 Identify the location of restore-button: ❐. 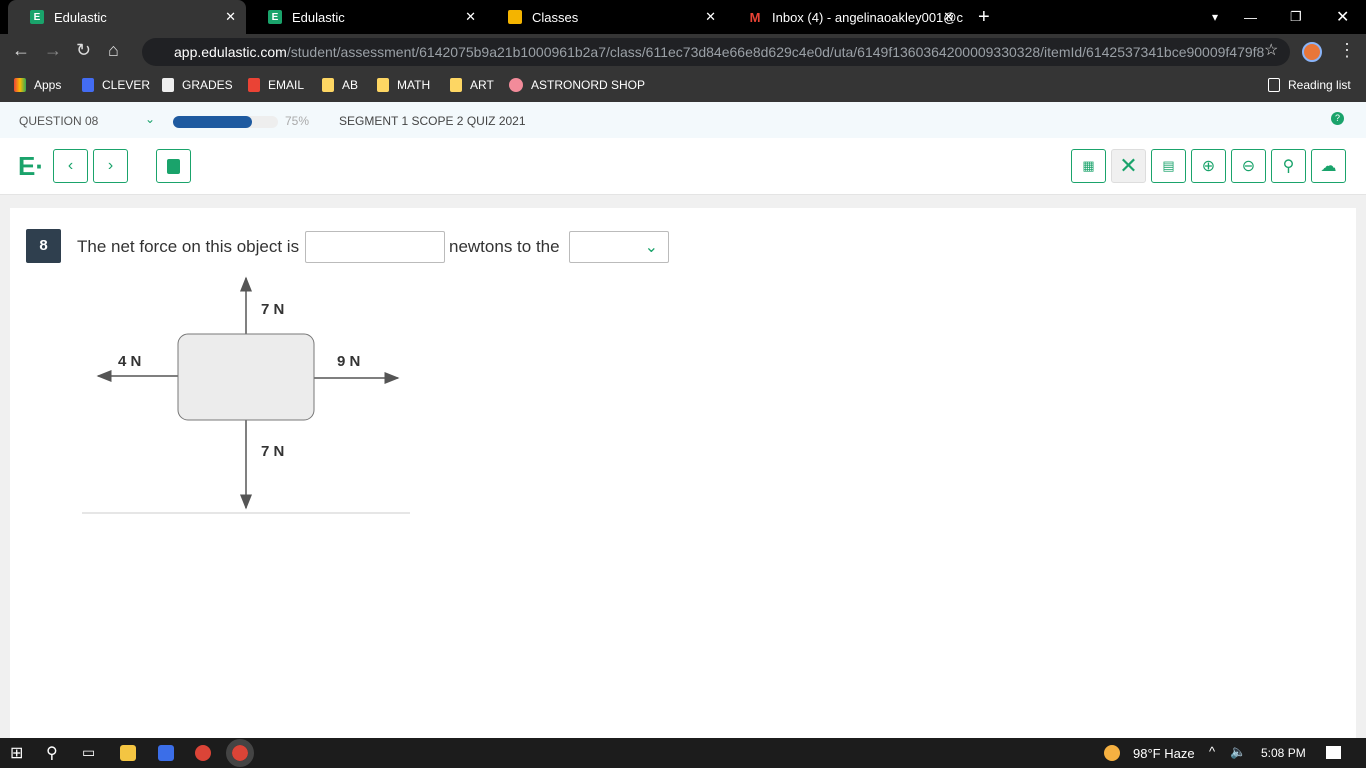
(1285, 17).